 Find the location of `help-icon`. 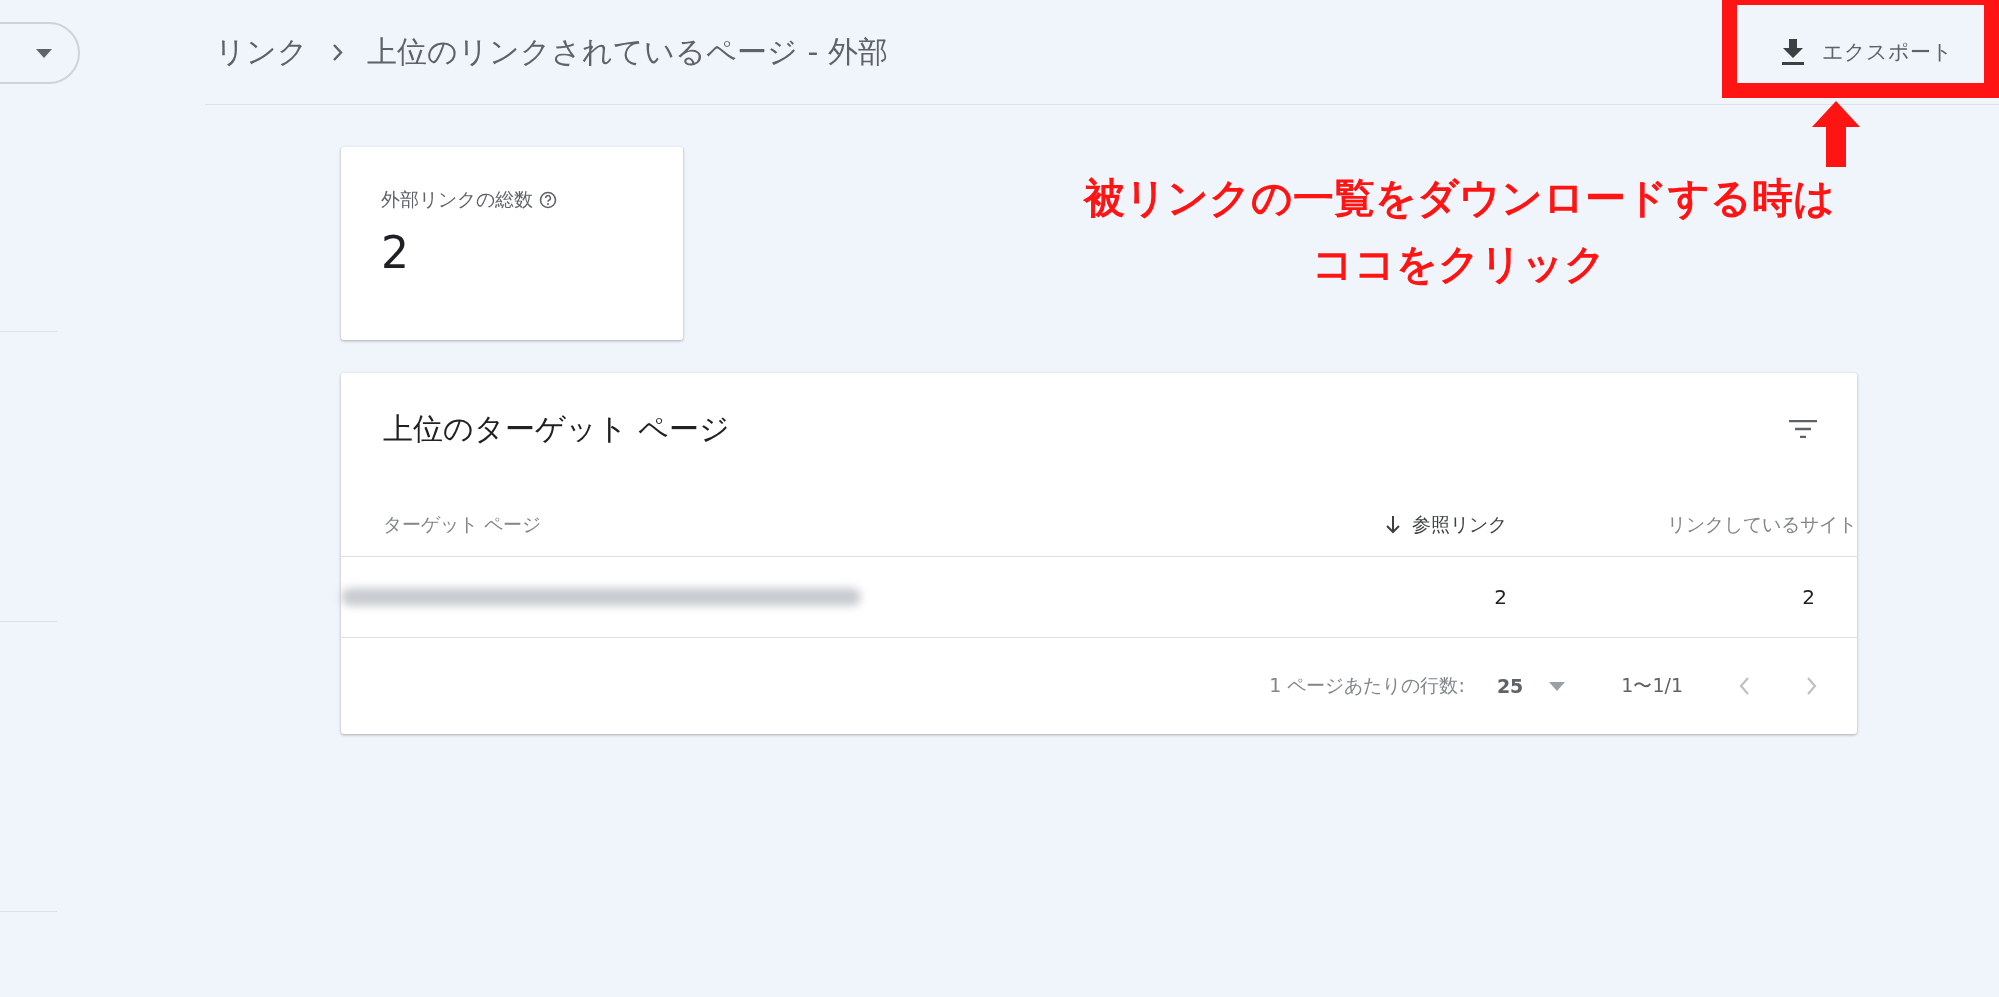

help-icon is located at coordinates (548, 200).